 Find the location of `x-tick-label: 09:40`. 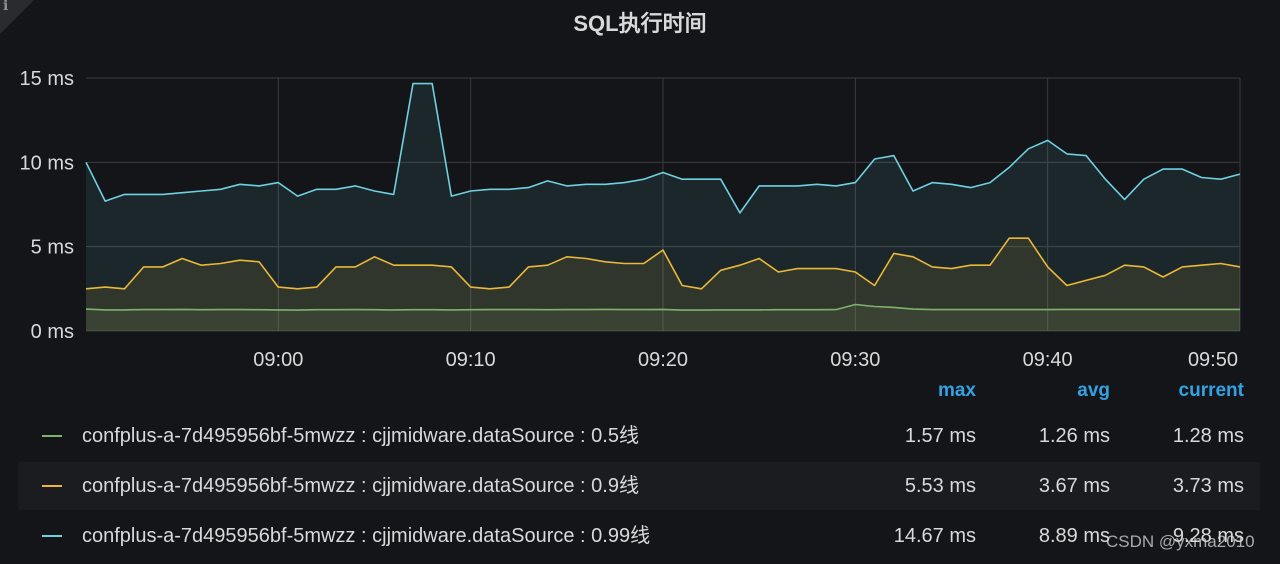

x-tick-label: 09:40 is located at coordinates (1048, 360).